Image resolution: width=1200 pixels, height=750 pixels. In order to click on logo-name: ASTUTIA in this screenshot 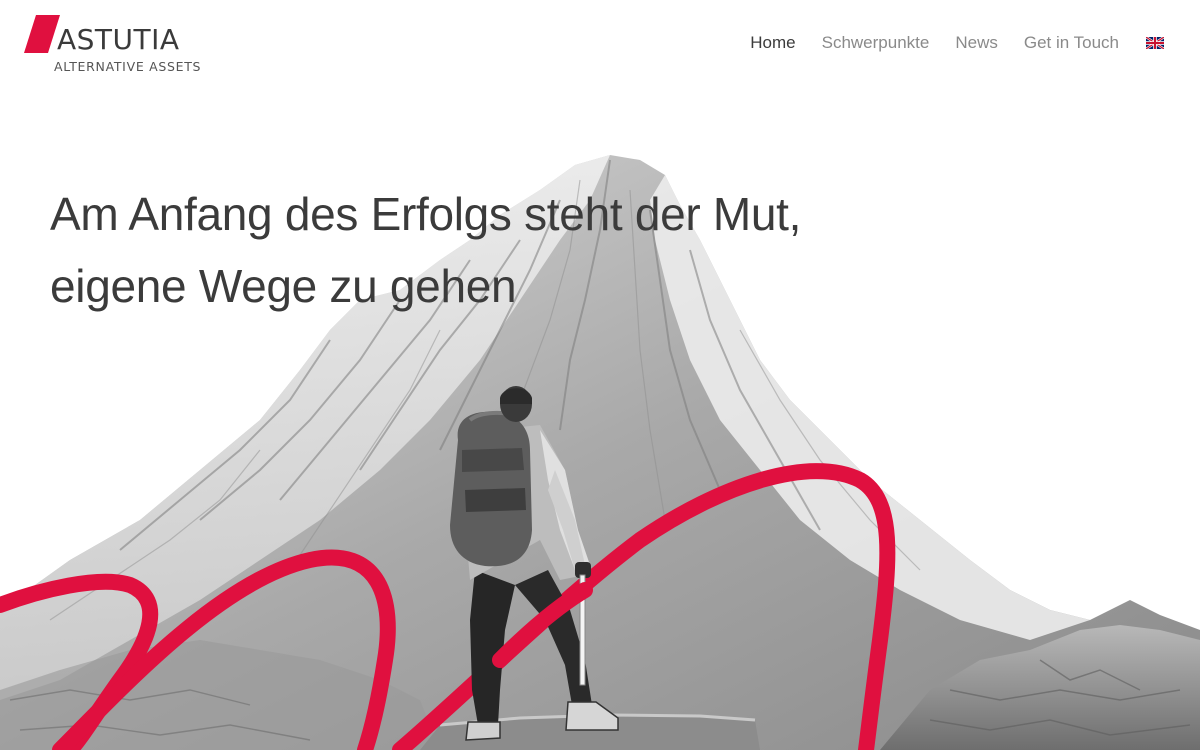, I will do `click(118, 39)`.